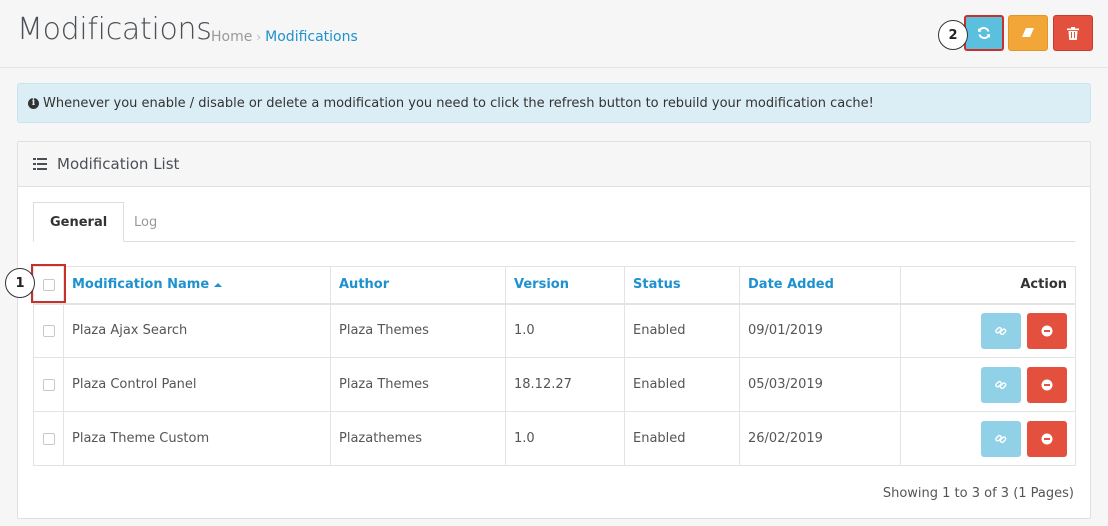 This screenshot has height=526, width=1108. What do you see at coordinates (231, 37) in the screenshot?
I see `breadcrumb-home: Home` at bounding box center [231, 37].